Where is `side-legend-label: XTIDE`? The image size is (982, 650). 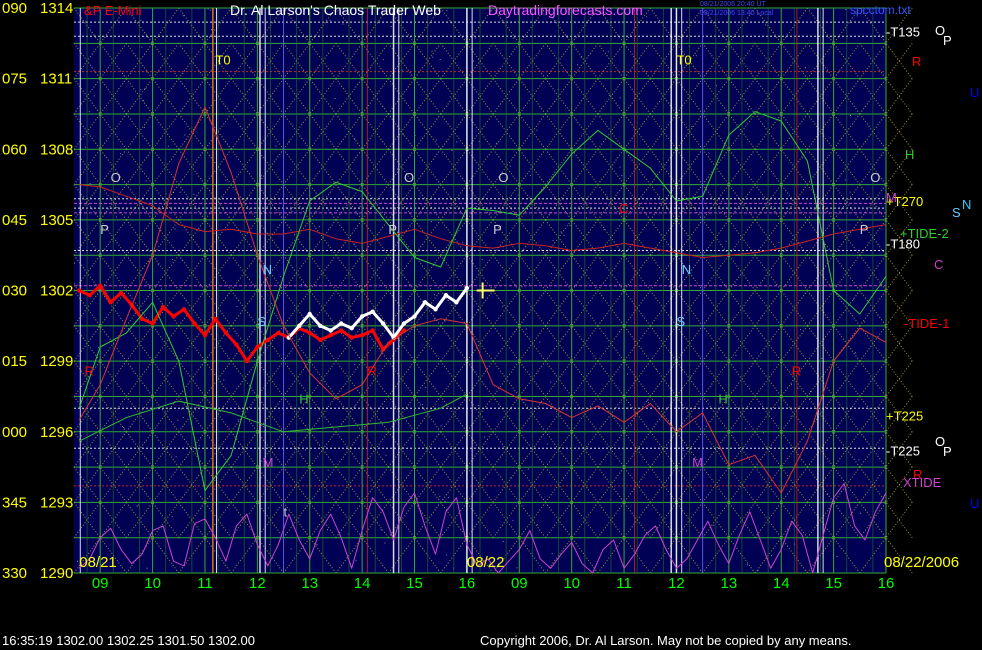 side-legend-label: XTIDE is located at coordinates (922, 482).